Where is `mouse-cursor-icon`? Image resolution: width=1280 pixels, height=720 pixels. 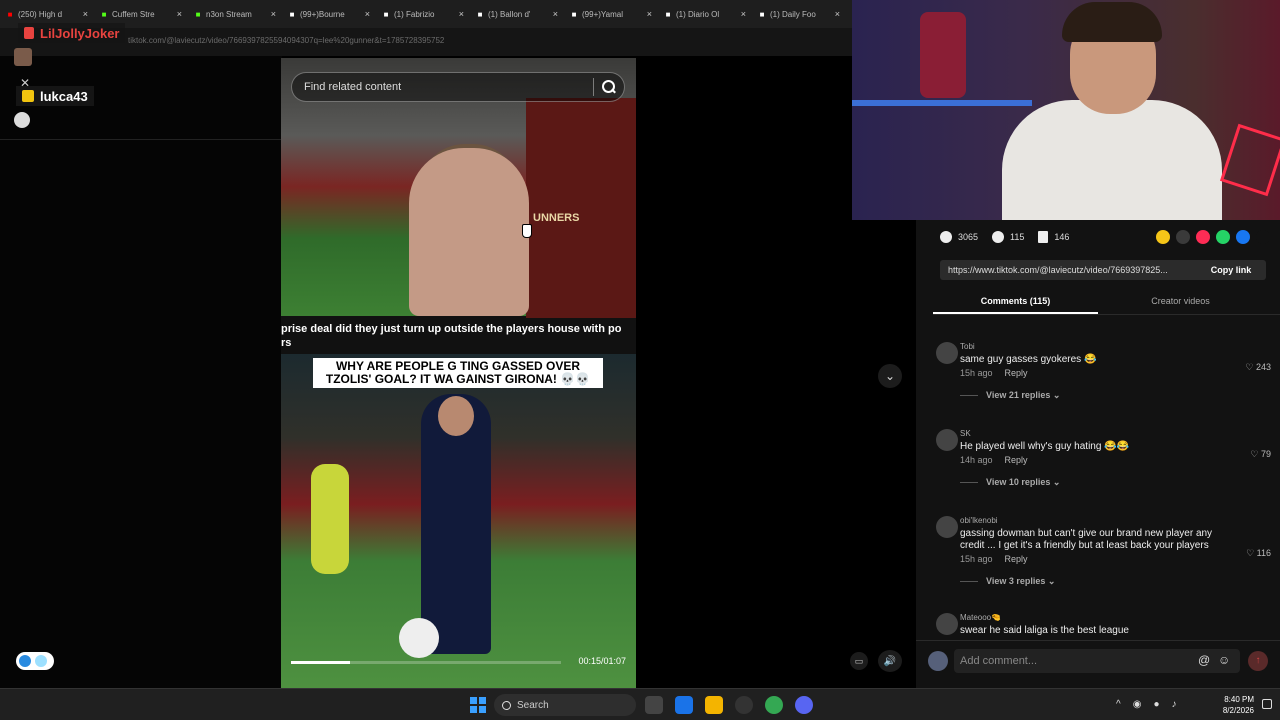
mouse-cursor-icon is located at coordinates (527, 231).